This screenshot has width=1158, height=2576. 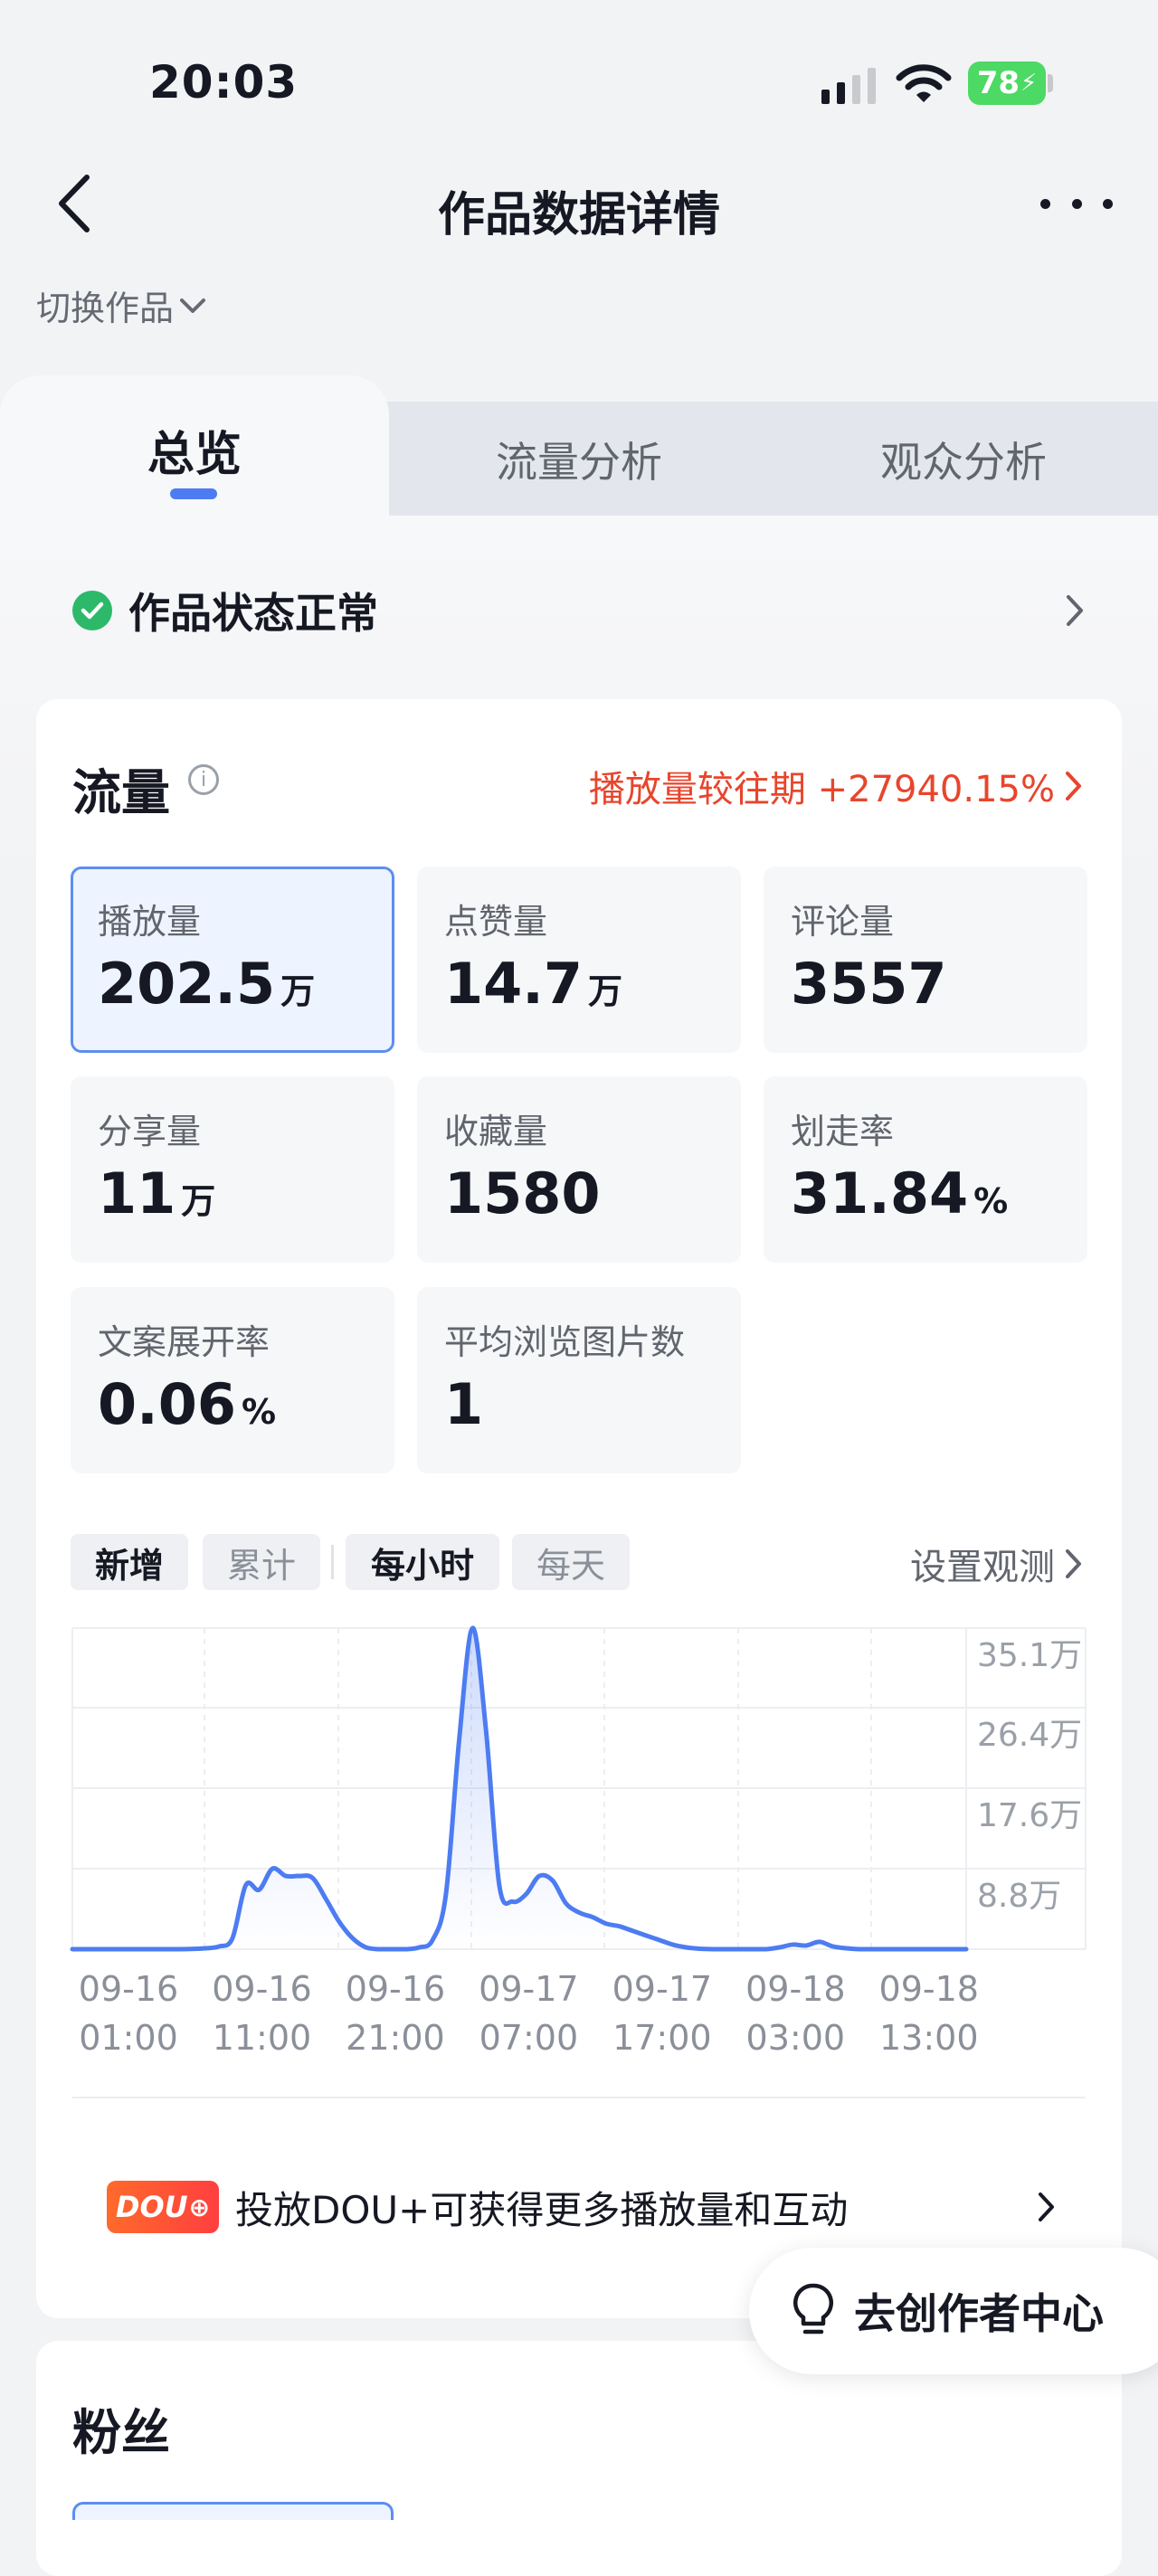 I want to click on cellular-signal-icon, so click(x=848, y=86).